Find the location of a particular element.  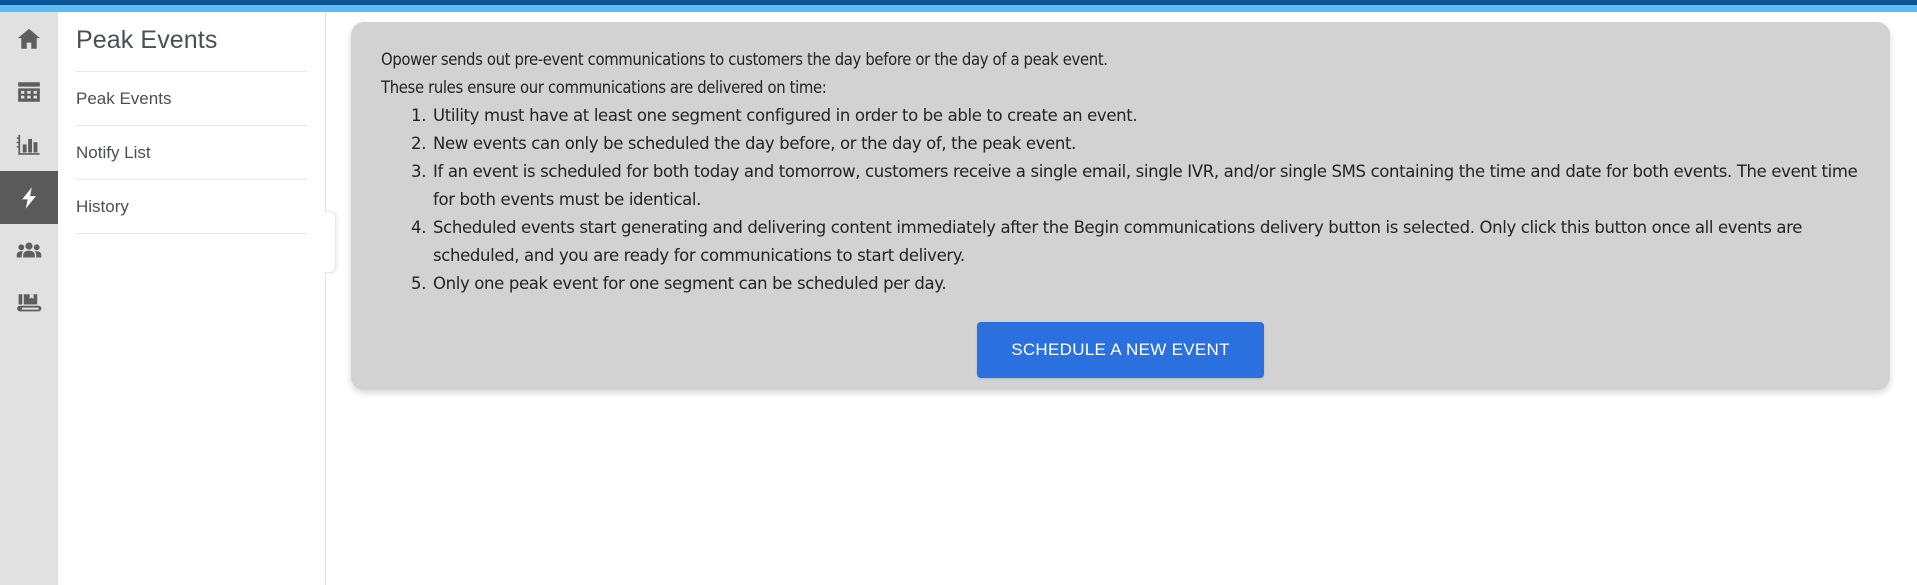

schedule-a-new-event-button: SCHEDULE A NEW EVENT is located at coordinates (1120, 350).